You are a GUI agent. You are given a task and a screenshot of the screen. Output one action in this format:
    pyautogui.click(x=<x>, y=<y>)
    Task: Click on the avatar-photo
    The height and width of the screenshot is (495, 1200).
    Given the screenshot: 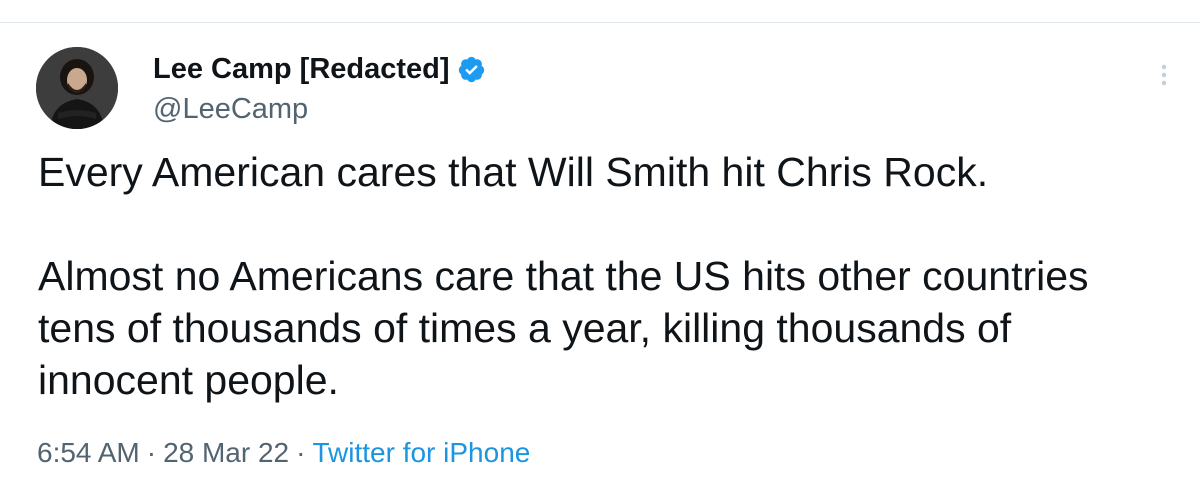 What is the action you would take?
    pyautogui.click(x=77, y=88)
    